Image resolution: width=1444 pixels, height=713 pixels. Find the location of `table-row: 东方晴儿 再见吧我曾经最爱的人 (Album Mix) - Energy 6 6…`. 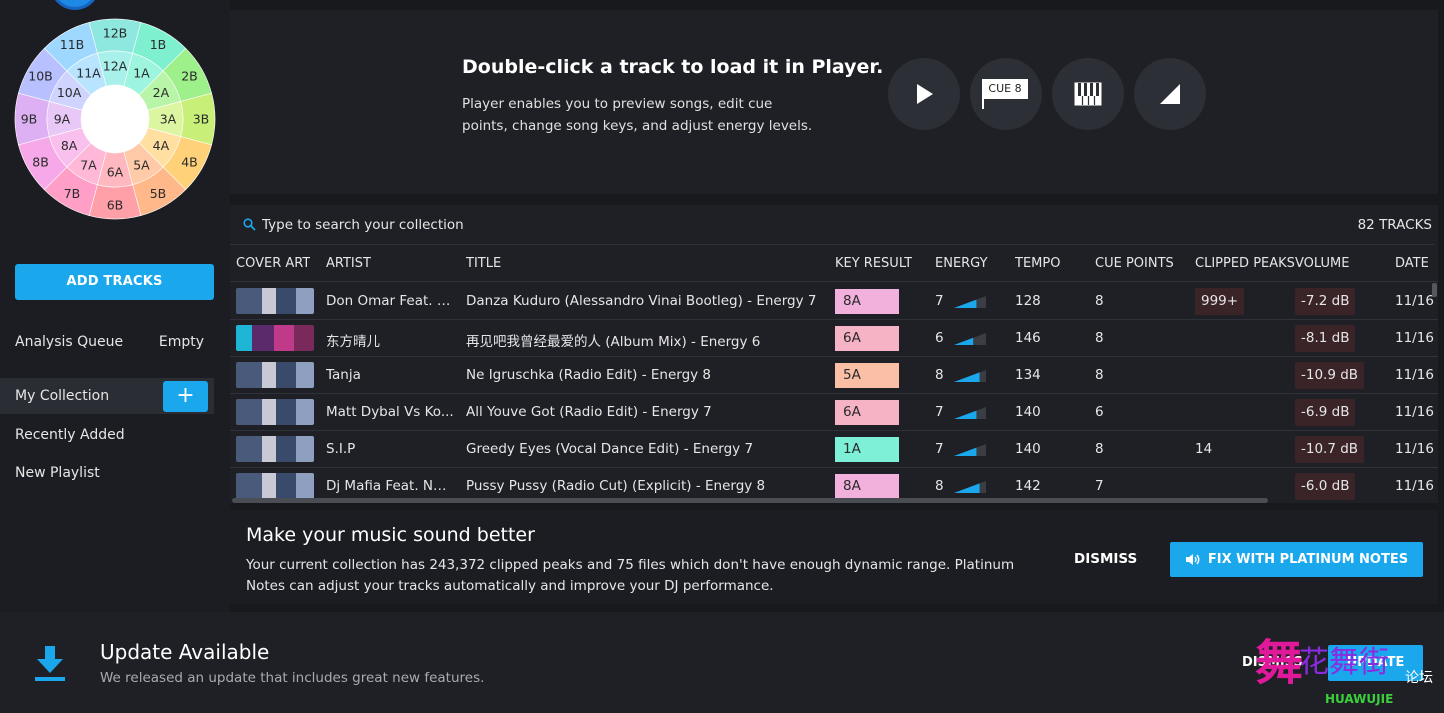

table-row: 东方晴儿 再见吧我曾经最爱的人 (Album Mix) - Energy 6 6… is located at coordinates (834, 338).